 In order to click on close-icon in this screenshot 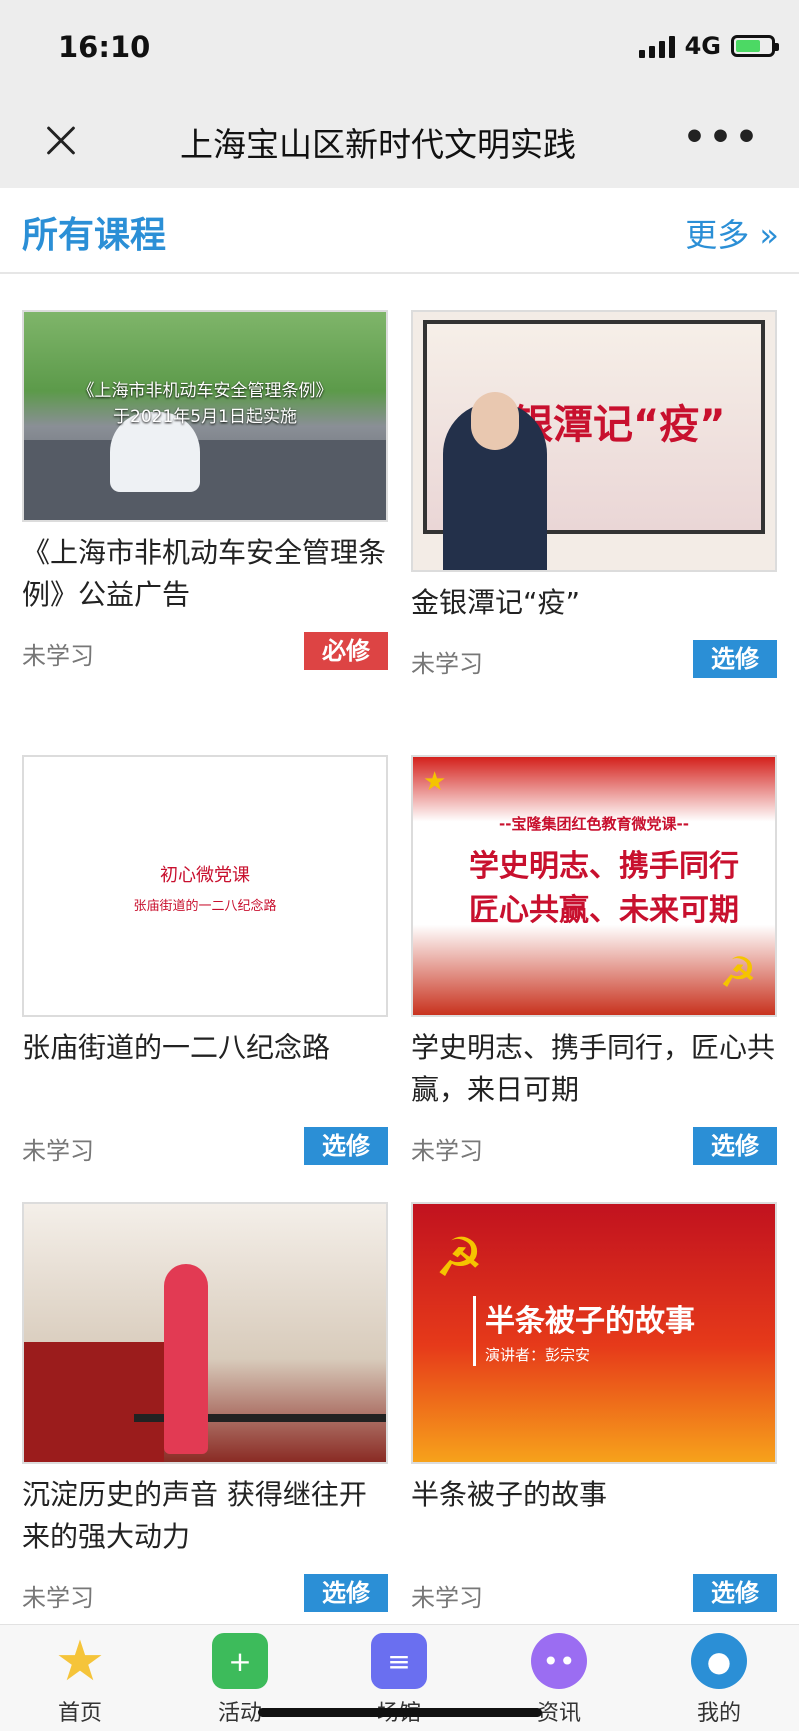, I will do `click(61, 141)`.